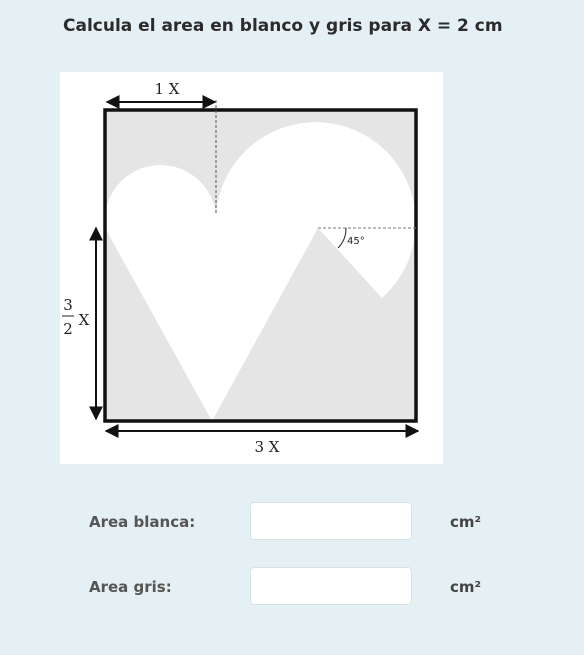 The width and height of the screenshot is (584, 655). What do you see at coordinates (267, 447) in the screenshot?
I see `bottom-dimension-label: 3 X` at bounding box center [267, 447].